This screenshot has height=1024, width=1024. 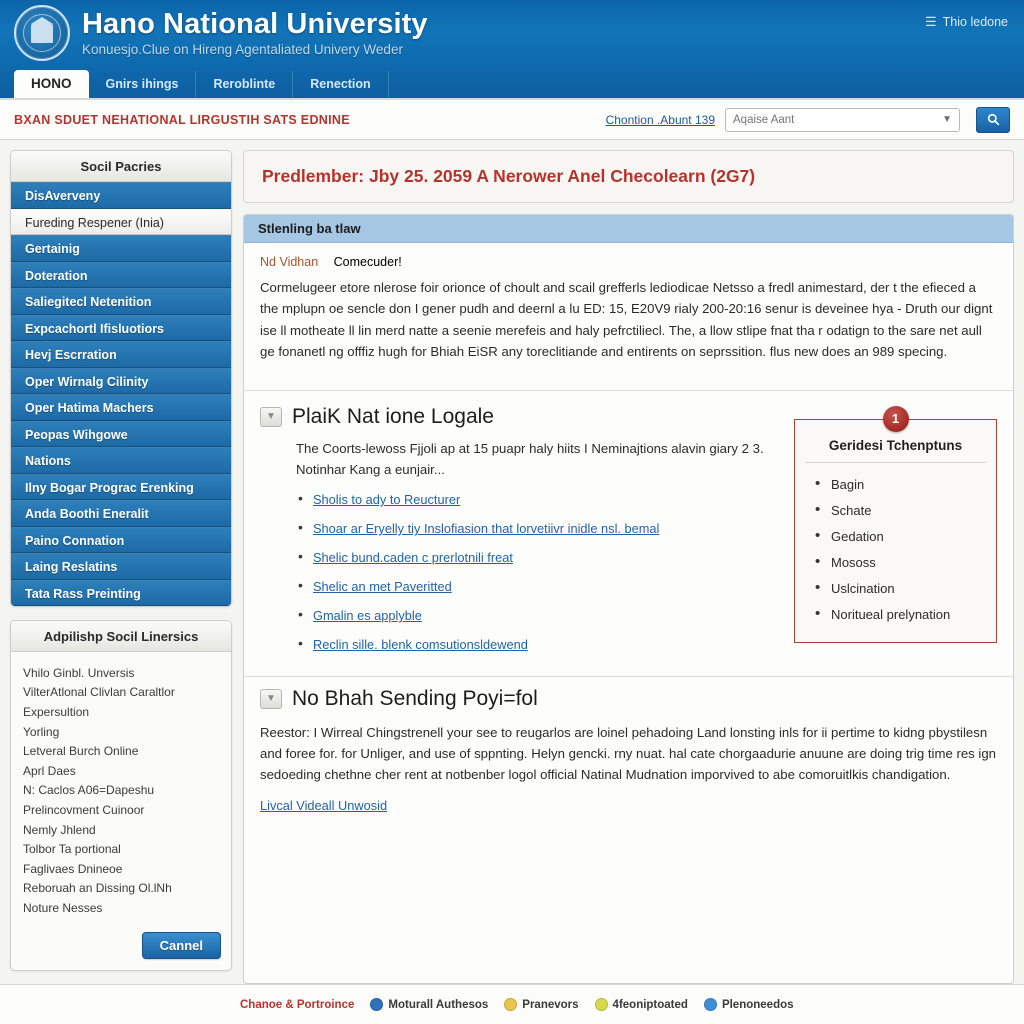 What do you see at coordinates (121, 301) in the screenshot?
I see `sidebar-item-saliegitecl-netenition: Saliegitecl Netenition` at bounding box center [121, 301].